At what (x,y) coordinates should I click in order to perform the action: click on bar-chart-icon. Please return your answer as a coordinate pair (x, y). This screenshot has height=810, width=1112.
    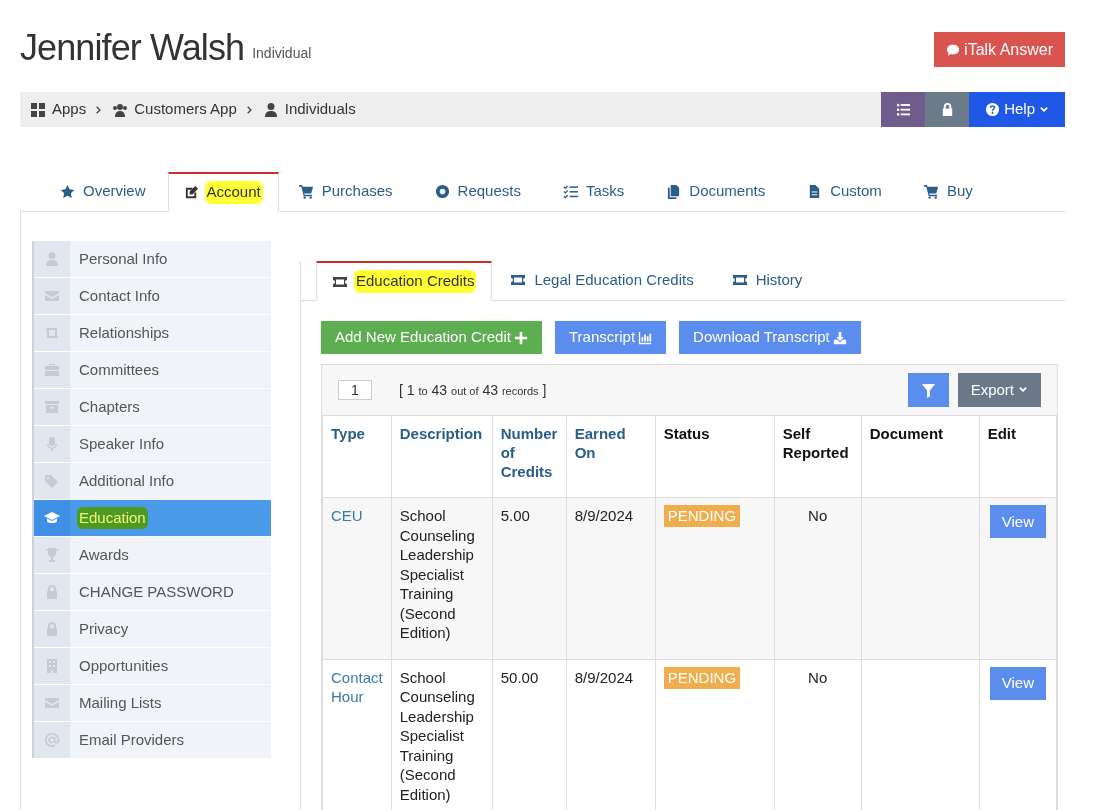
    Looking at the image, I should click on (645, 337).